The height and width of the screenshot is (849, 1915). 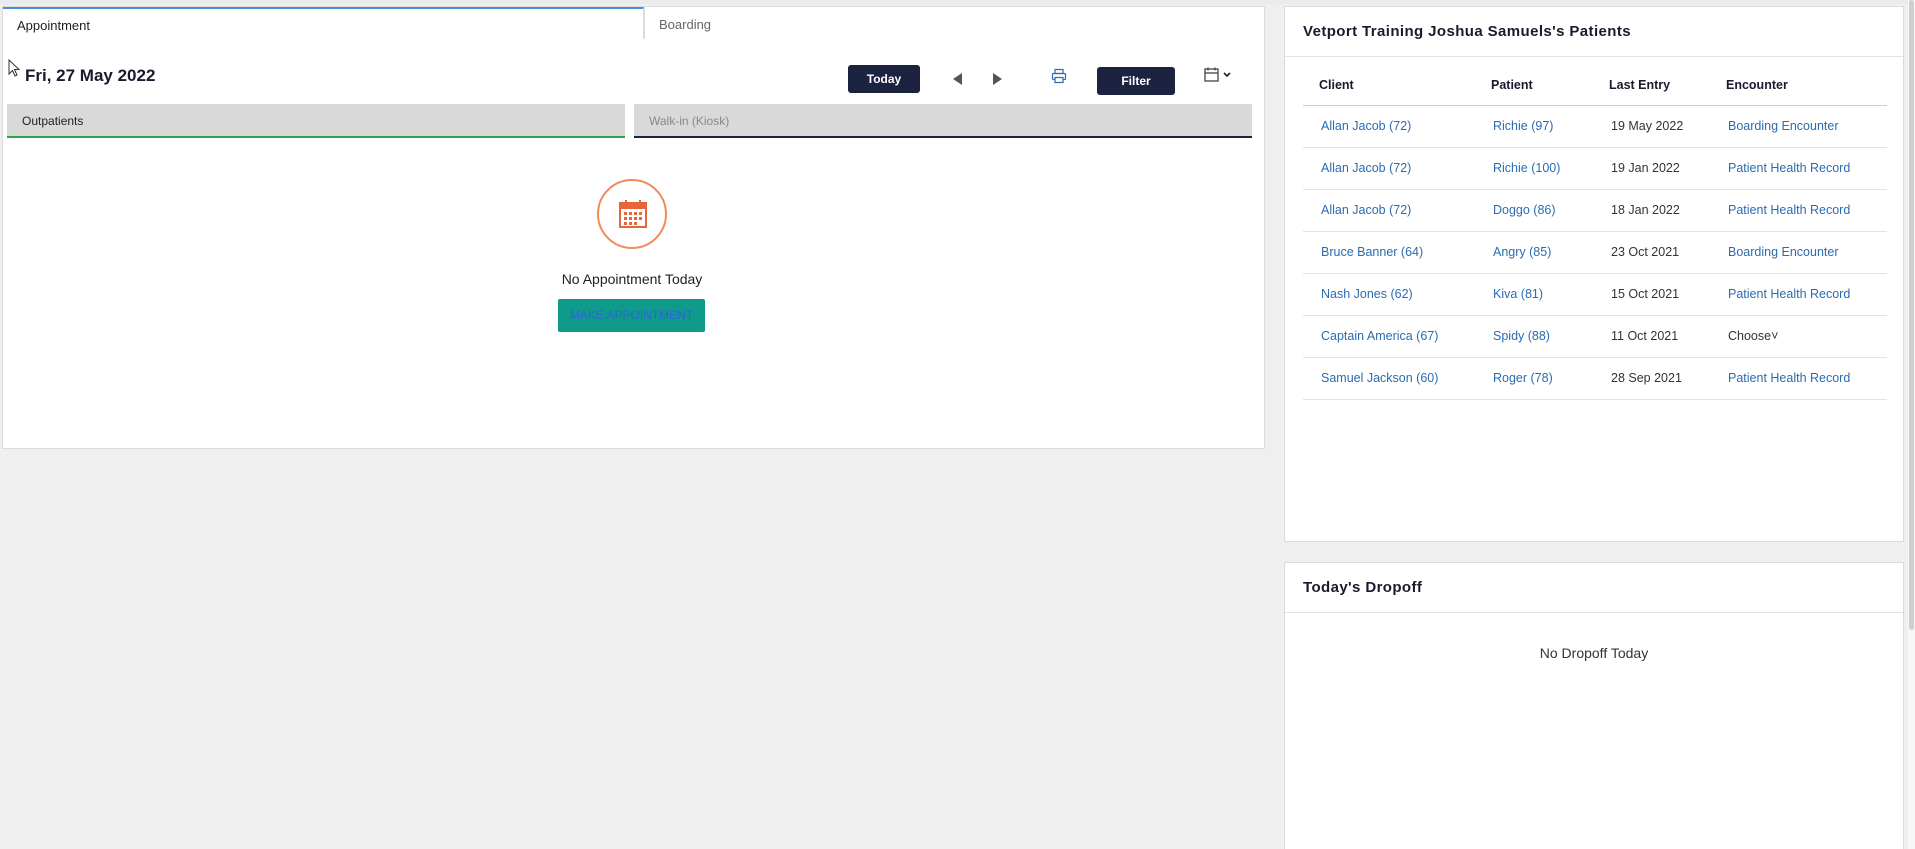 I want to click on chevron-down-icon: ˅, so click(x=1775, y=336).